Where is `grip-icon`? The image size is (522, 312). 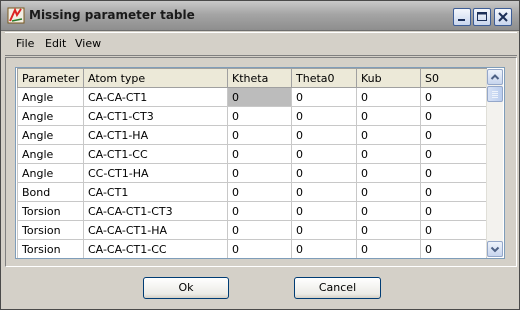 grip-icon is located at coordinates (495, 94).